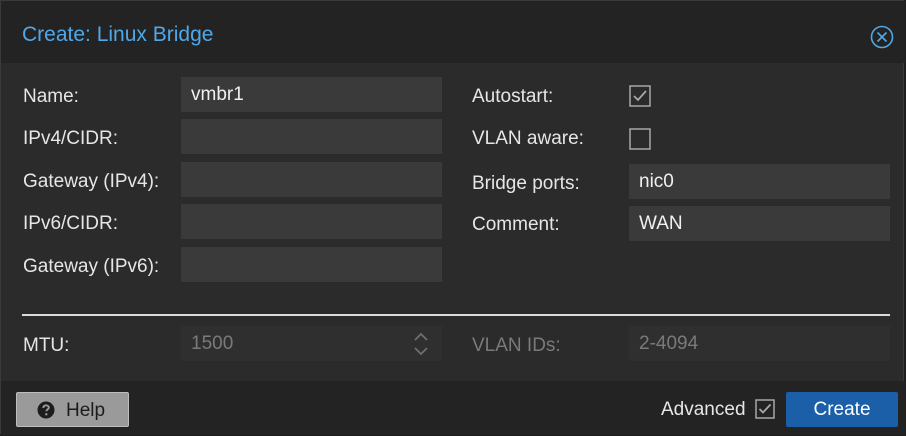 The width and height of the screenshot is (906, 436). Describe the element at coordinates (516, 345) in the screenshot. I see `vlan-ids-label: VLAN IDs:` at that location.